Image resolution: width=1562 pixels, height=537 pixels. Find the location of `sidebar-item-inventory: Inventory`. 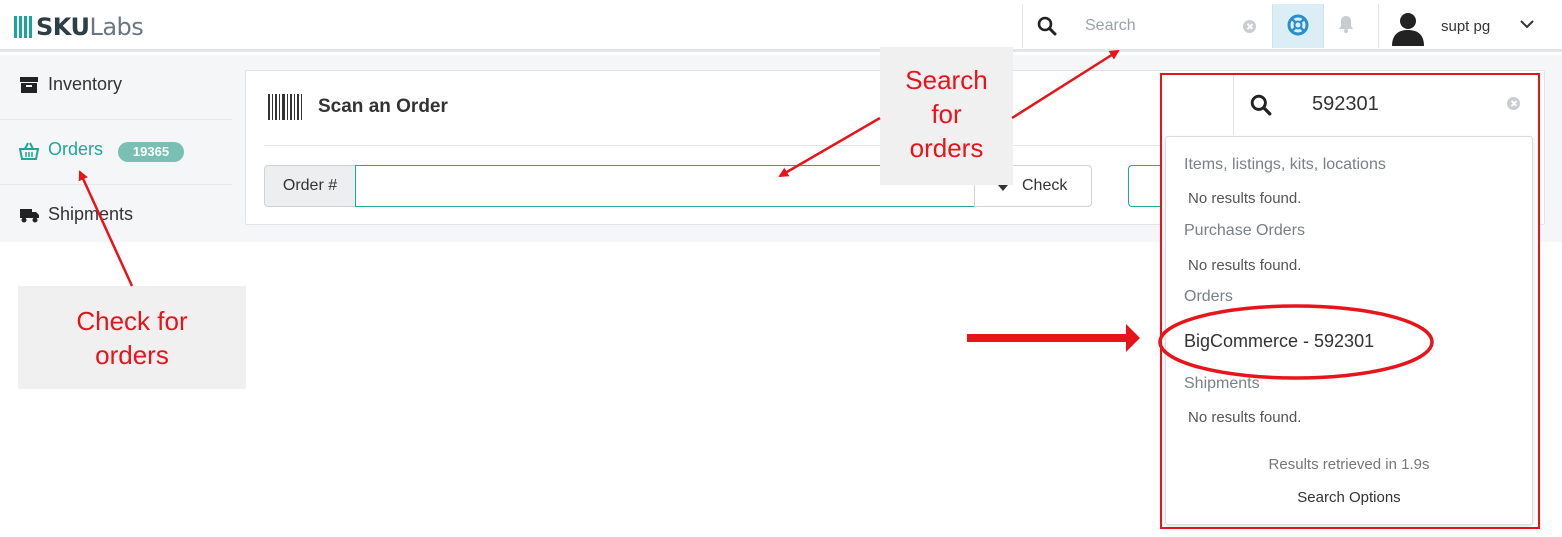

sidebar-item-inventory: Inventory is located at coordinates (116, 87).